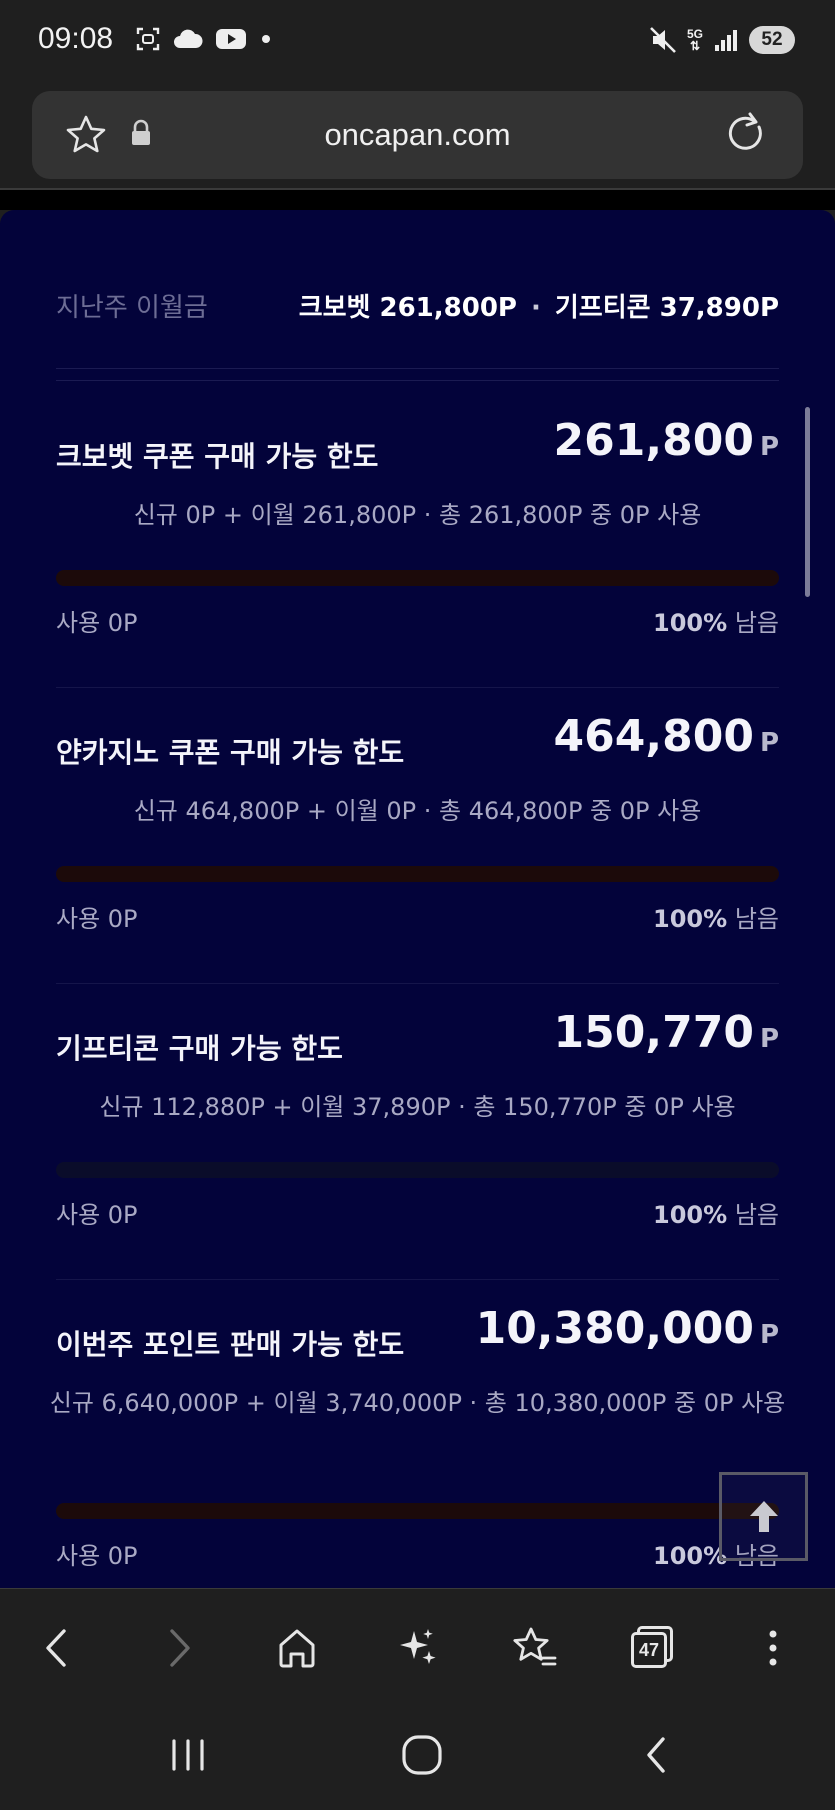 The image size is (835, 1810). I want to click on card-title: 크보벳 쿠폰 구매 가능 한도, so click(217, 456).